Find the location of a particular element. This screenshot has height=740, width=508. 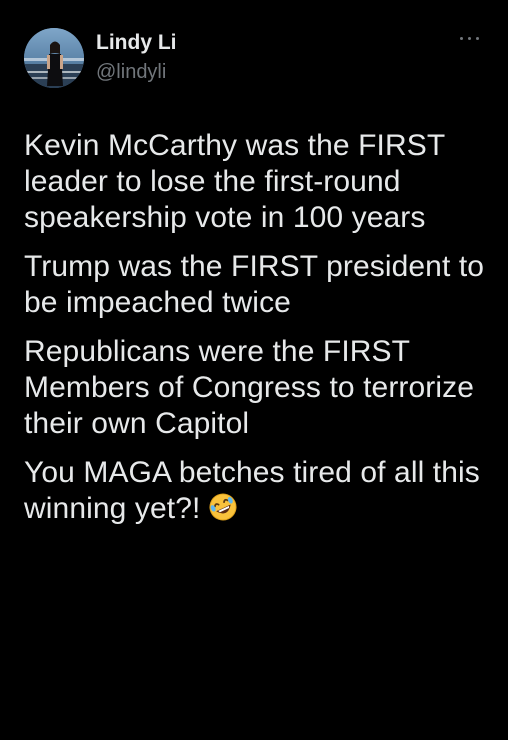

tweet-header: Lindy Li @lindyli is located at coordinates (254, 59).